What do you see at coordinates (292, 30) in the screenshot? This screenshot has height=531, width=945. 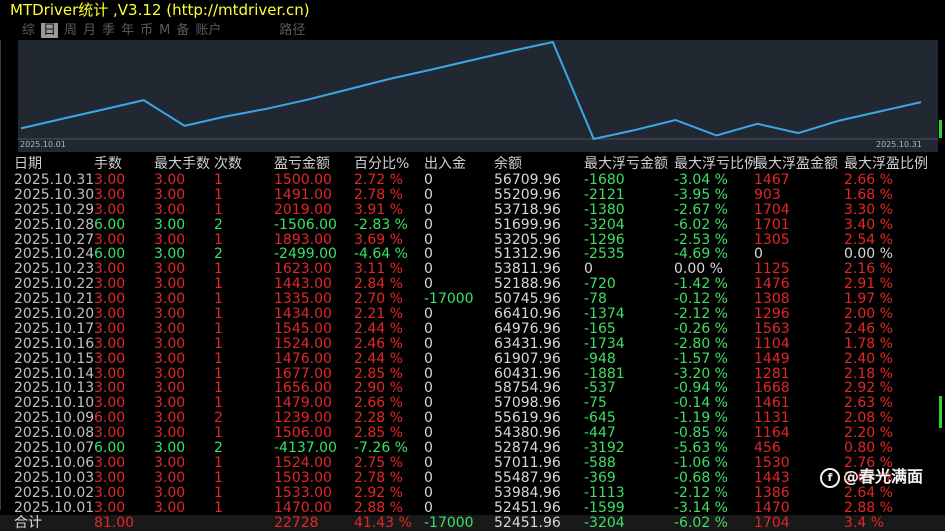 I see `tab-10: 路径` at bounding box center [292, 30].